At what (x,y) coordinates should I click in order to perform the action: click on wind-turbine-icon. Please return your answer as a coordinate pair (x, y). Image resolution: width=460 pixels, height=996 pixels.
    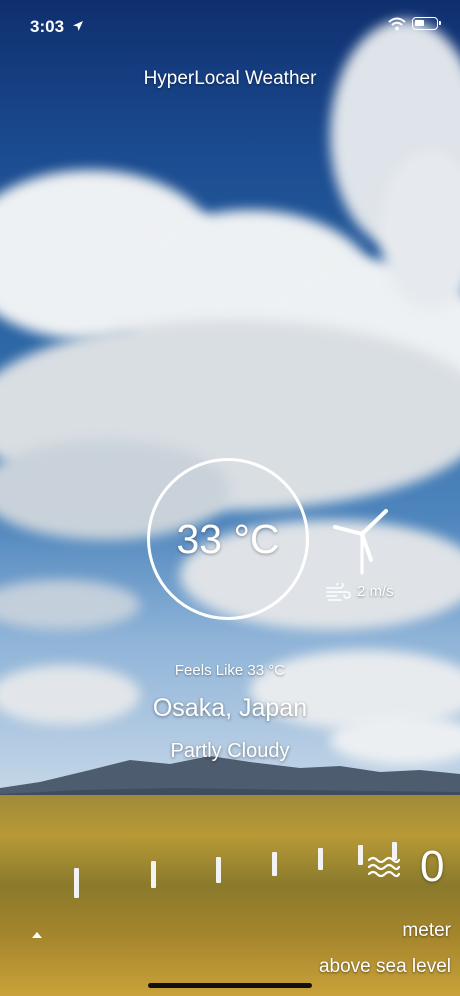
    Looking at the image, I should click on (360, 542).